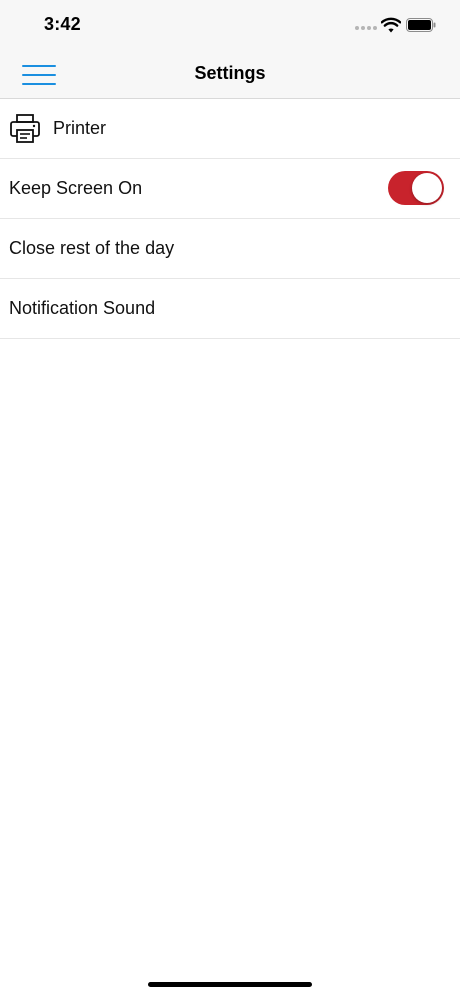 This screenshot has height=996, width=460. I want to click on settings-item-label: Notification Sound, so click(82, 308).